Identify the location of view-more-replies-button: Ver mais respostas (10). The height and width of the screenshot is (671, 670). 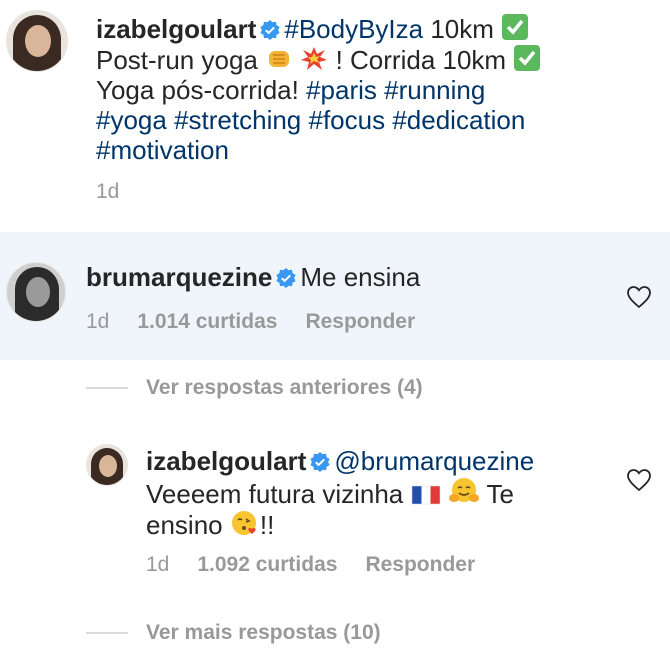
(263, 633).